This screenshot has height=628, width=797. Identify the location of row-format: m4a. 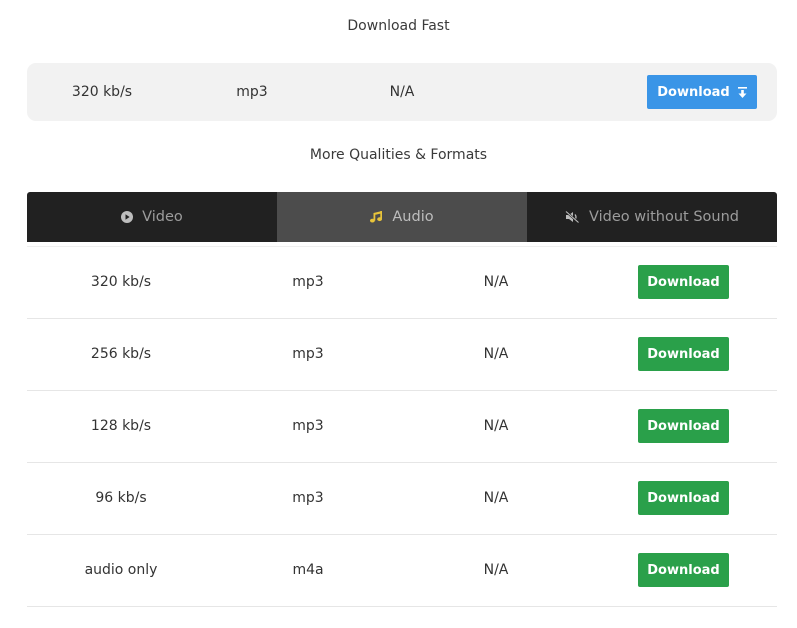
(308, 570).